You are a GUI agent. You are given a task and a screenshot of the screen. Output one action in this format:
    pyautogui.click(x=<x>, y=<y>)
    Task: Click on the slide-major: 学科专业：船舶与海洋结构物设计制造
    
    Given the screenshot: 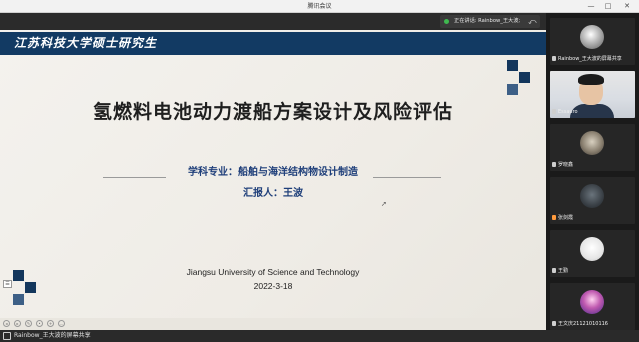 What is the action you would take?
    pyautogui.click(x=273, y=172)
    